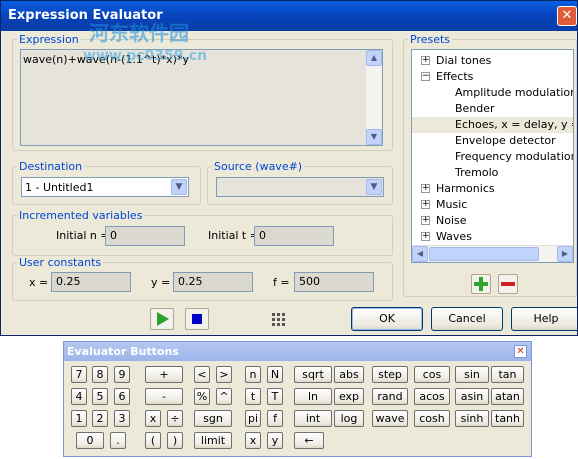 This screenshot has height=459, width=578. What do you see at coordinates (432, 418) in the screenshot?
I see `key-button: cosh` at bounding box center [432, 418].